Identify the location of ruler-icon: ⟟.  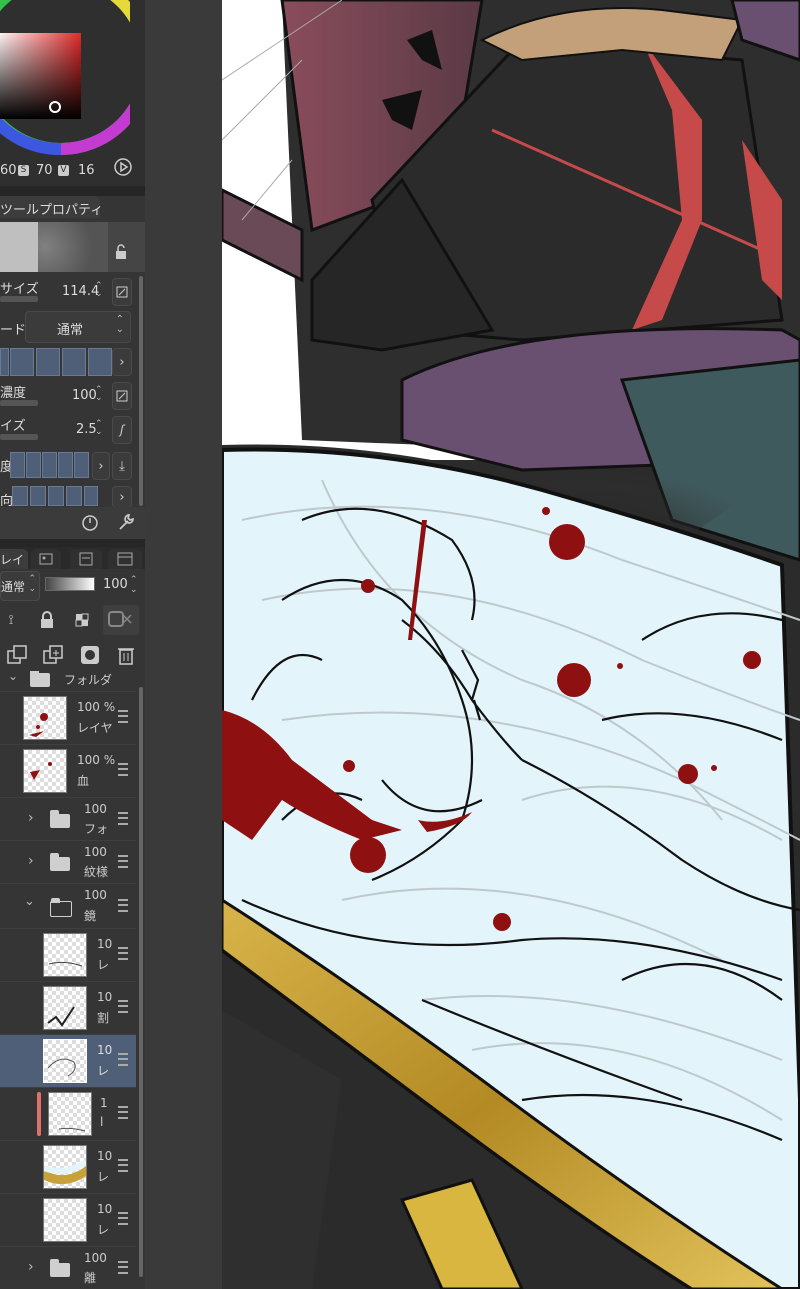
(11, 620).